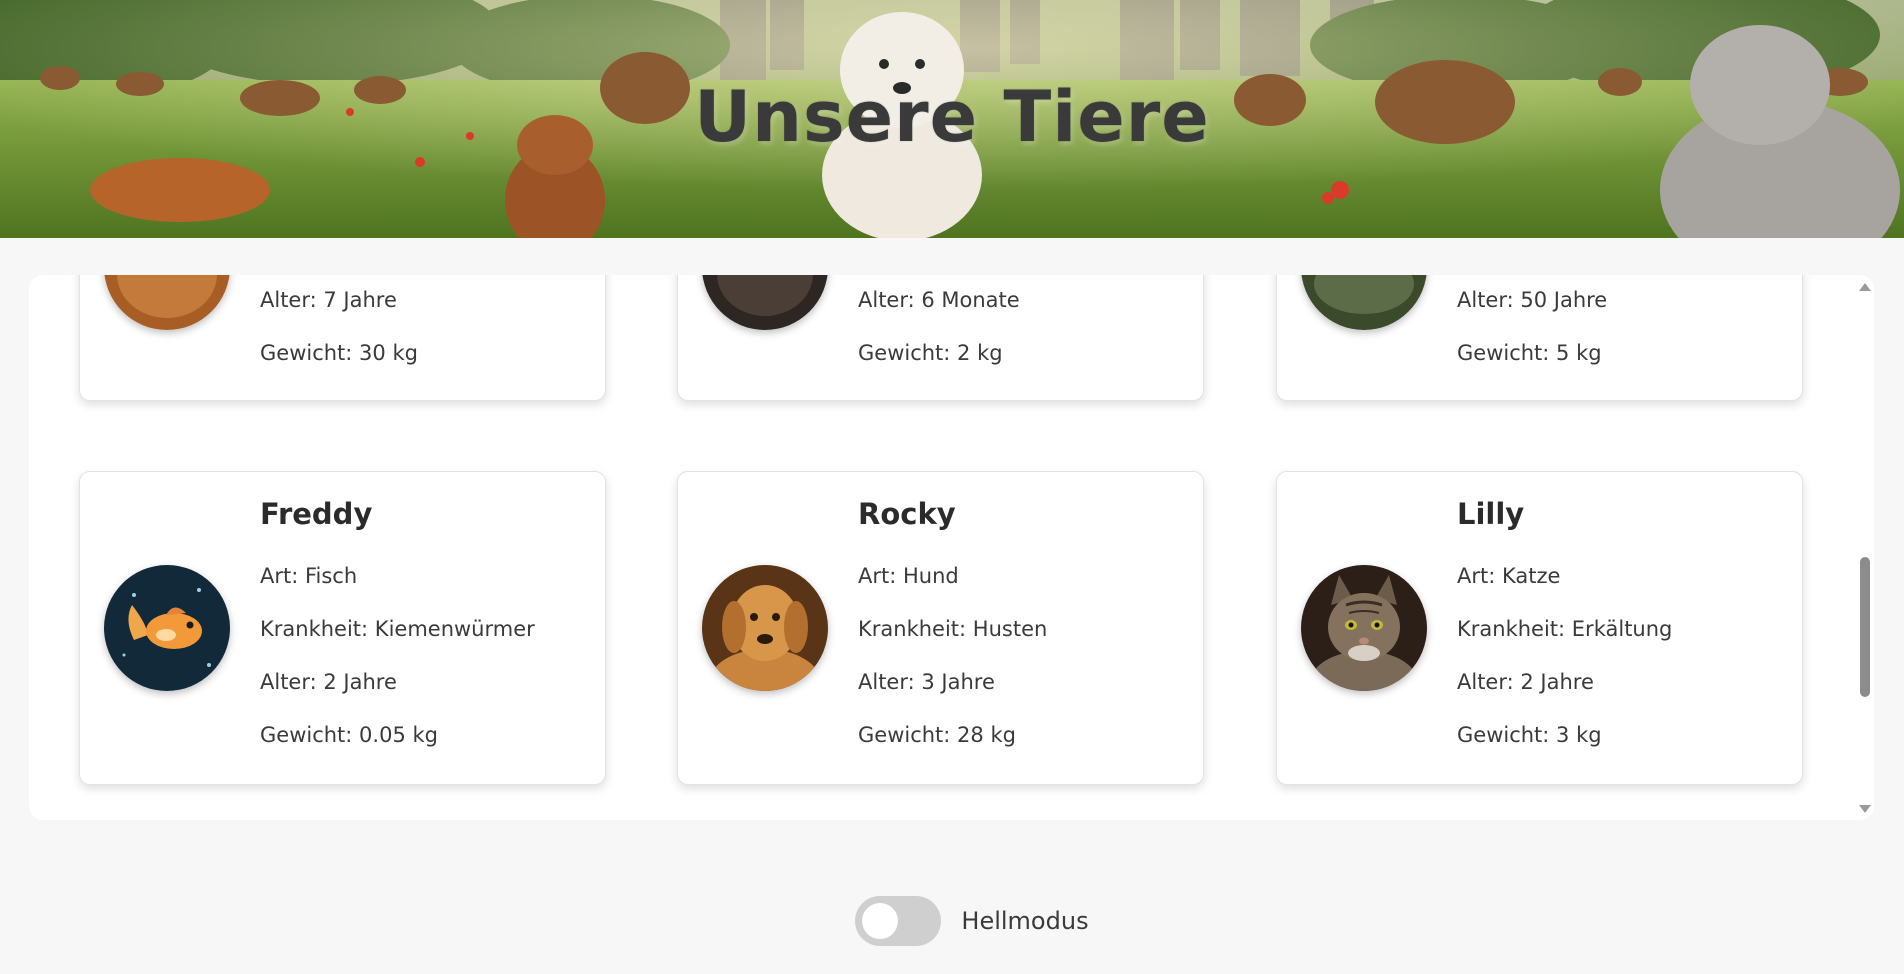 Image resolution: width=1904 pixels, height=974 pixels. Describe the element at coordinates (1509, 576) in the screenshot. I see `pet-species: Art: Katze` at that location.